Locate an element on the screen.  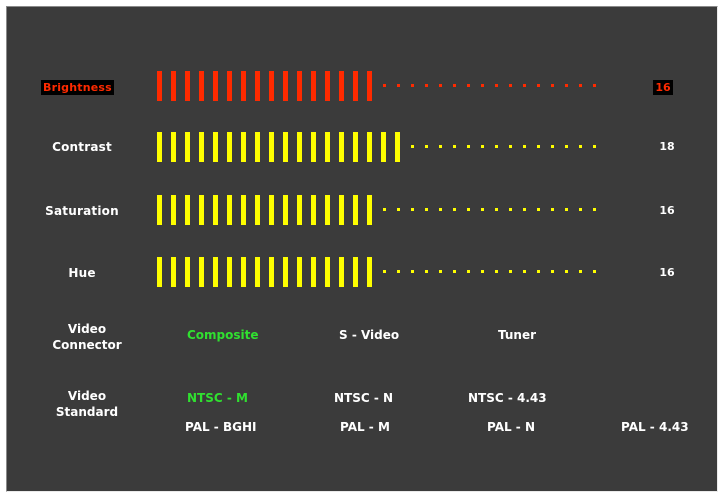
contrast-label: Contrast is located at coordinates (82, 147).